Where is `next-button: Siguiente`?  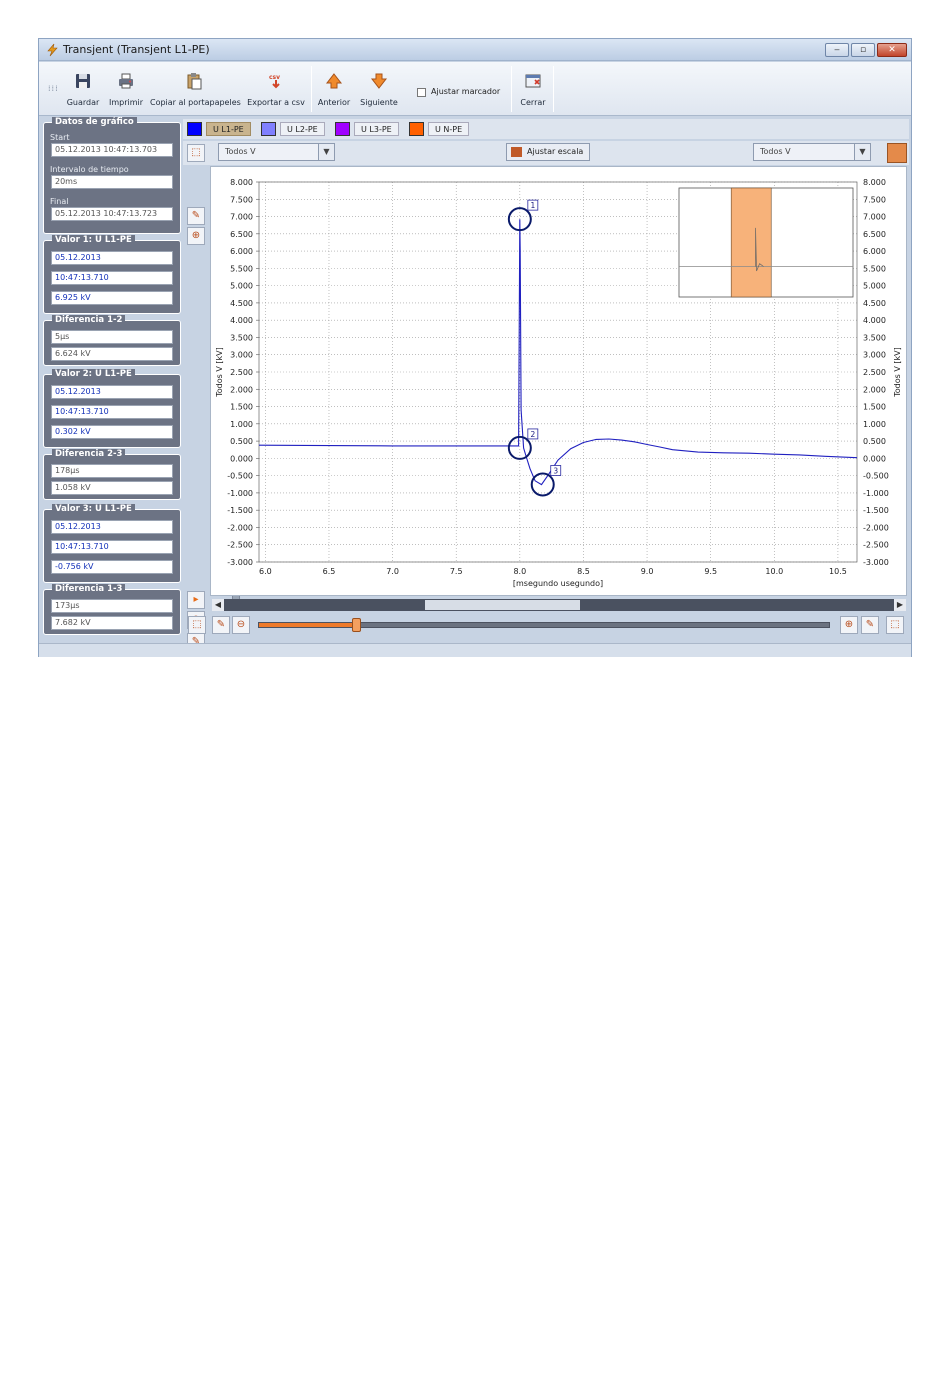
next-button: Siguiente is located at coordinates (379, 89).